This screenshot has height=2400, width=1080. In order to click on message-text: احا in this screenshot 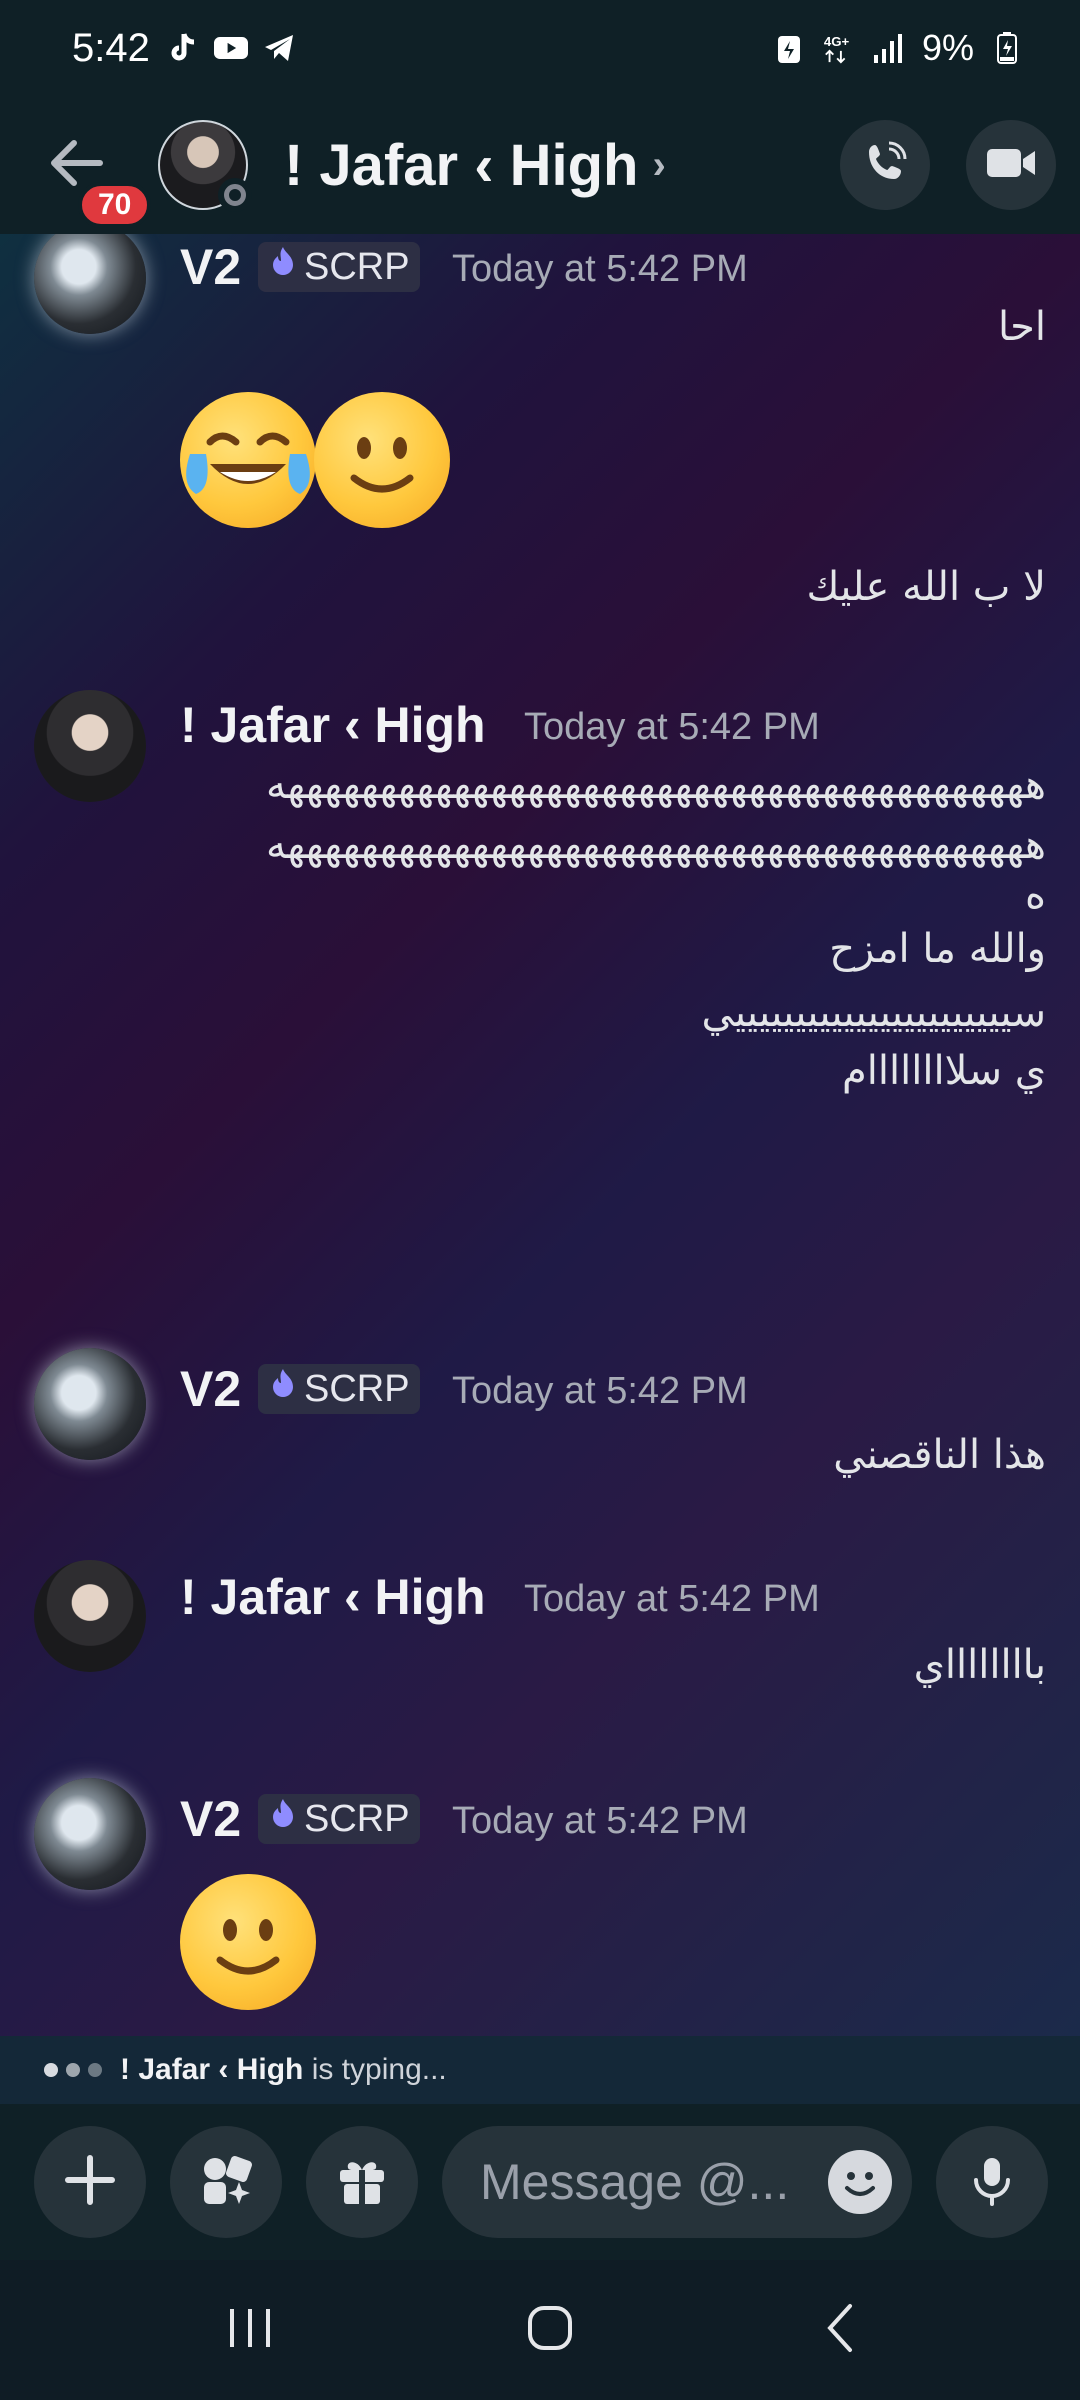, I will do `click(1021, 327)`.